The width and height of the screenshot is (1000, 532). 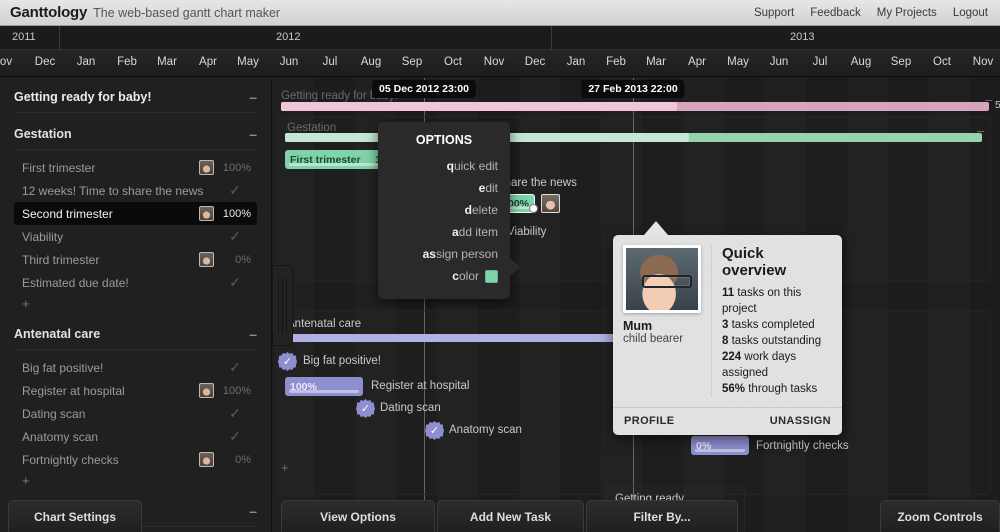 I want to click on context-menu-item: delete, so click(x=444, y=210).